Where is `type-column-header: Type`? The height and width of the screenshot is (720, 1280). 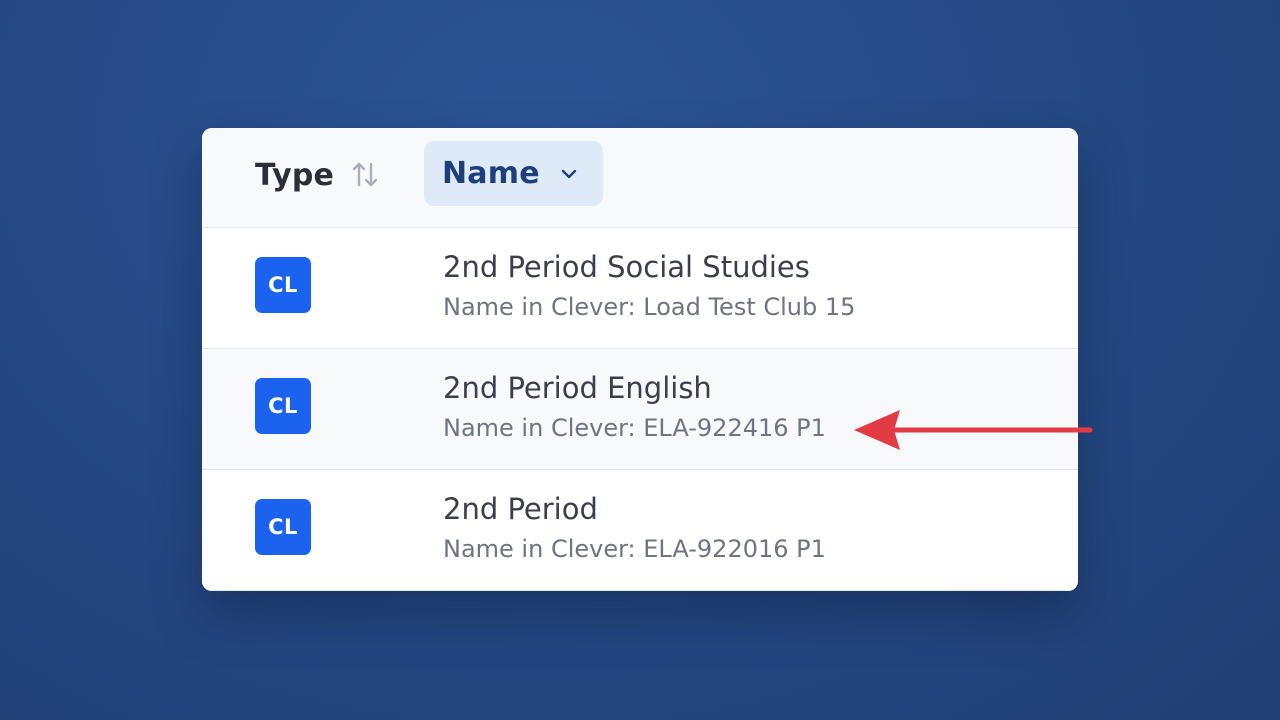
type-column-header: Type is located at coordinates (317, 175).